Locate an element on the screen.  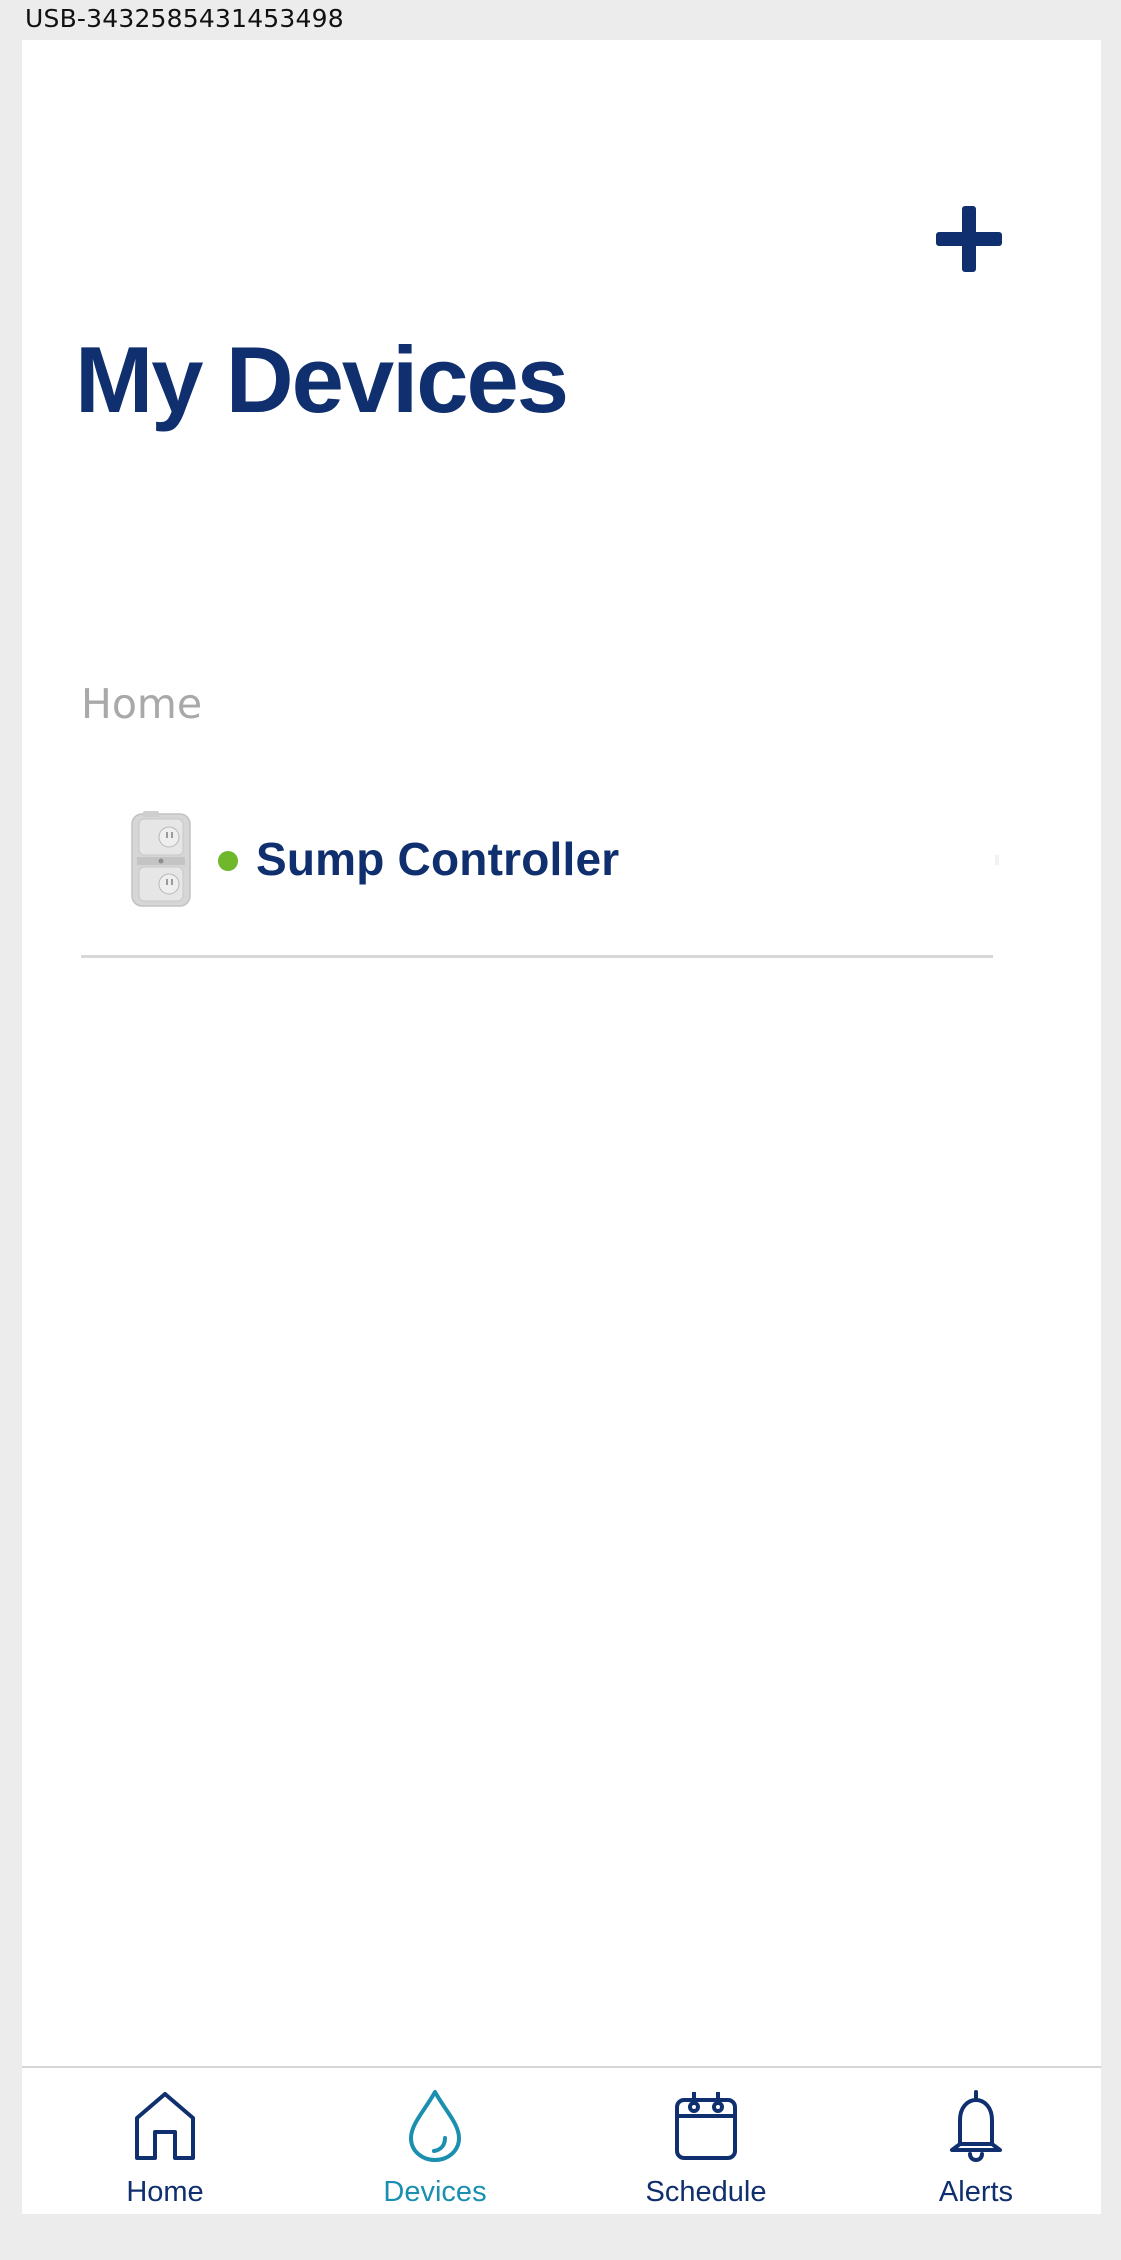
outlet-device-image is located at coordinates (161, 859).